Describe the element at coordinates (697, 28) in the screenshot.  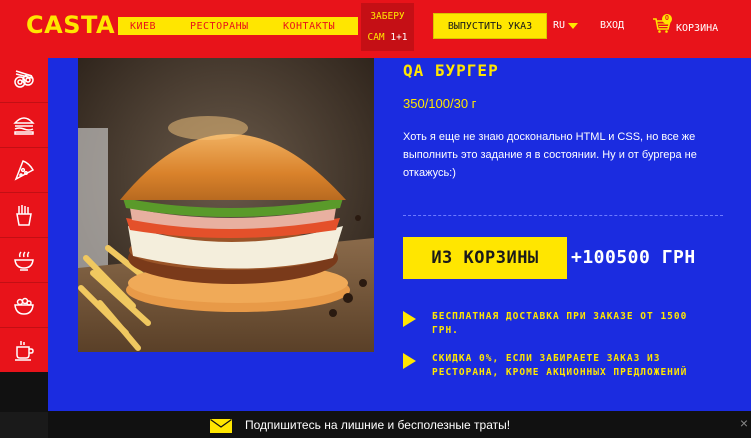
I see `cart-label: КОРЗИНА` at that location.